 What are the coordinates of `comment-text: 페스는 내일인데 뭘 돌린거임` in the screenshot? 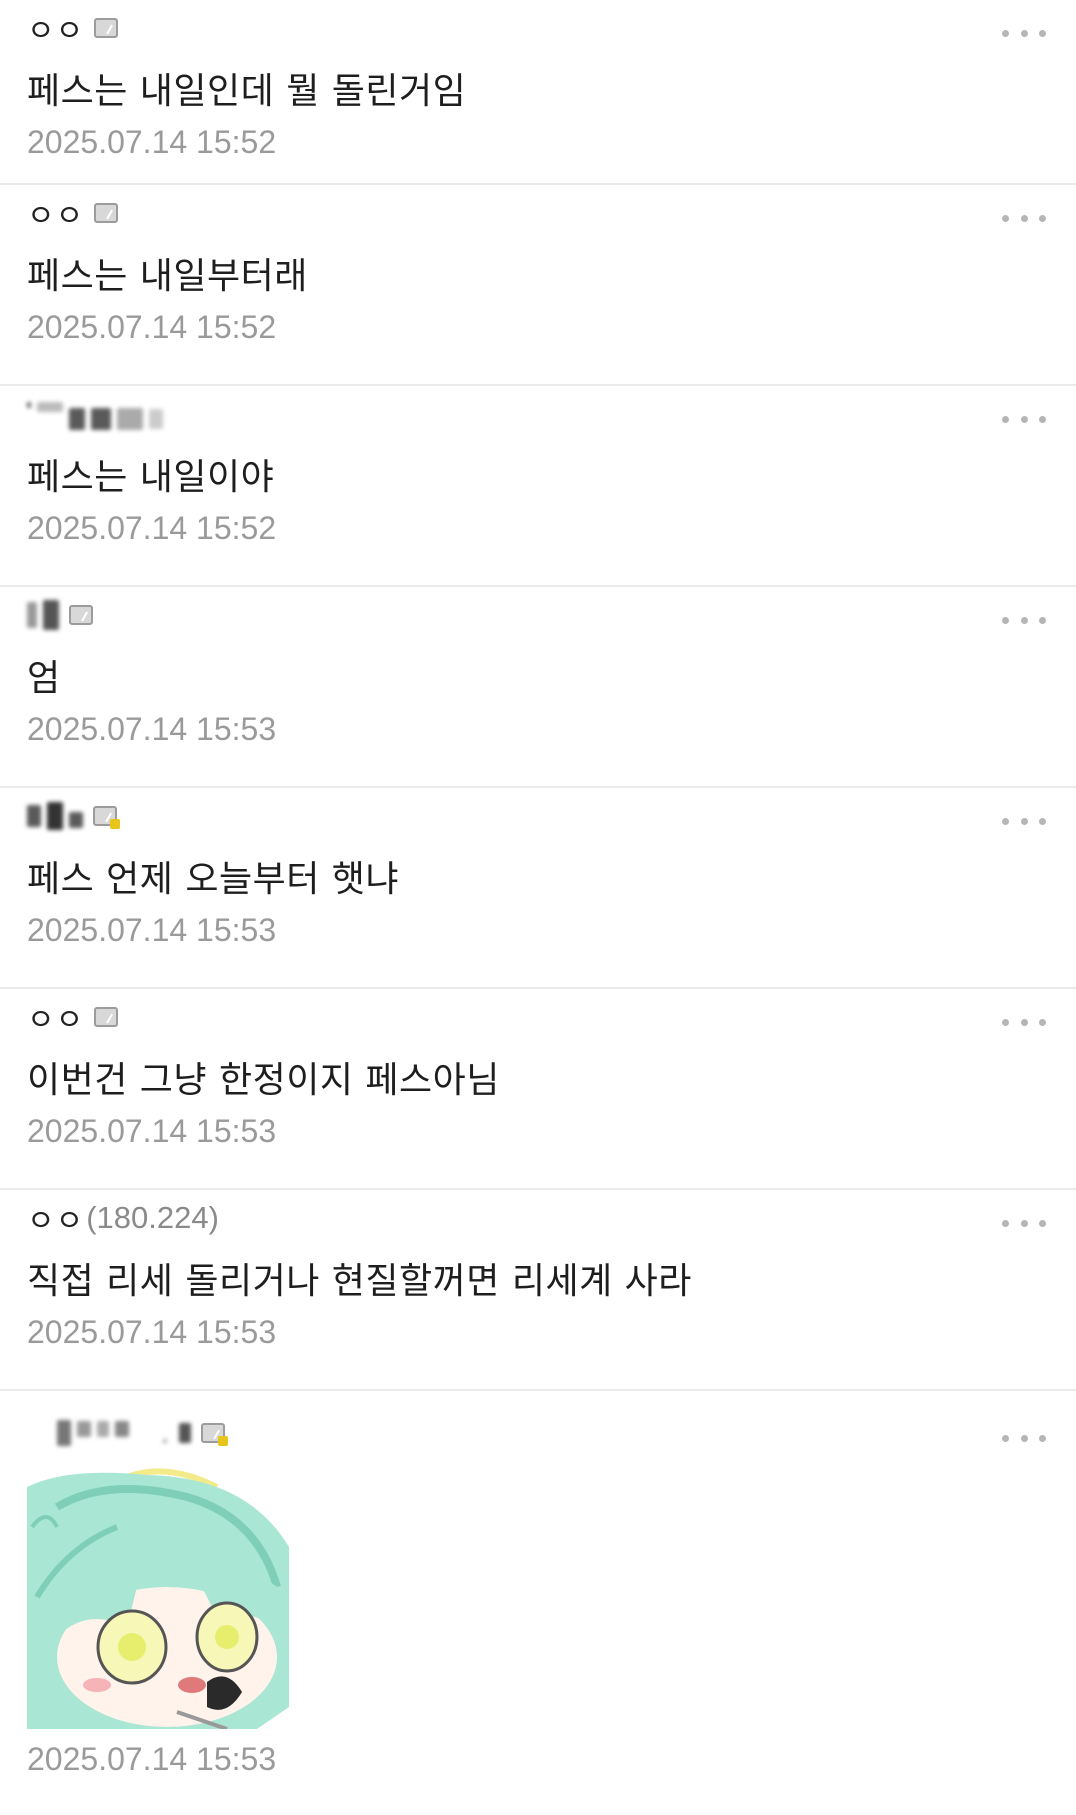 It's located at (247, 91).